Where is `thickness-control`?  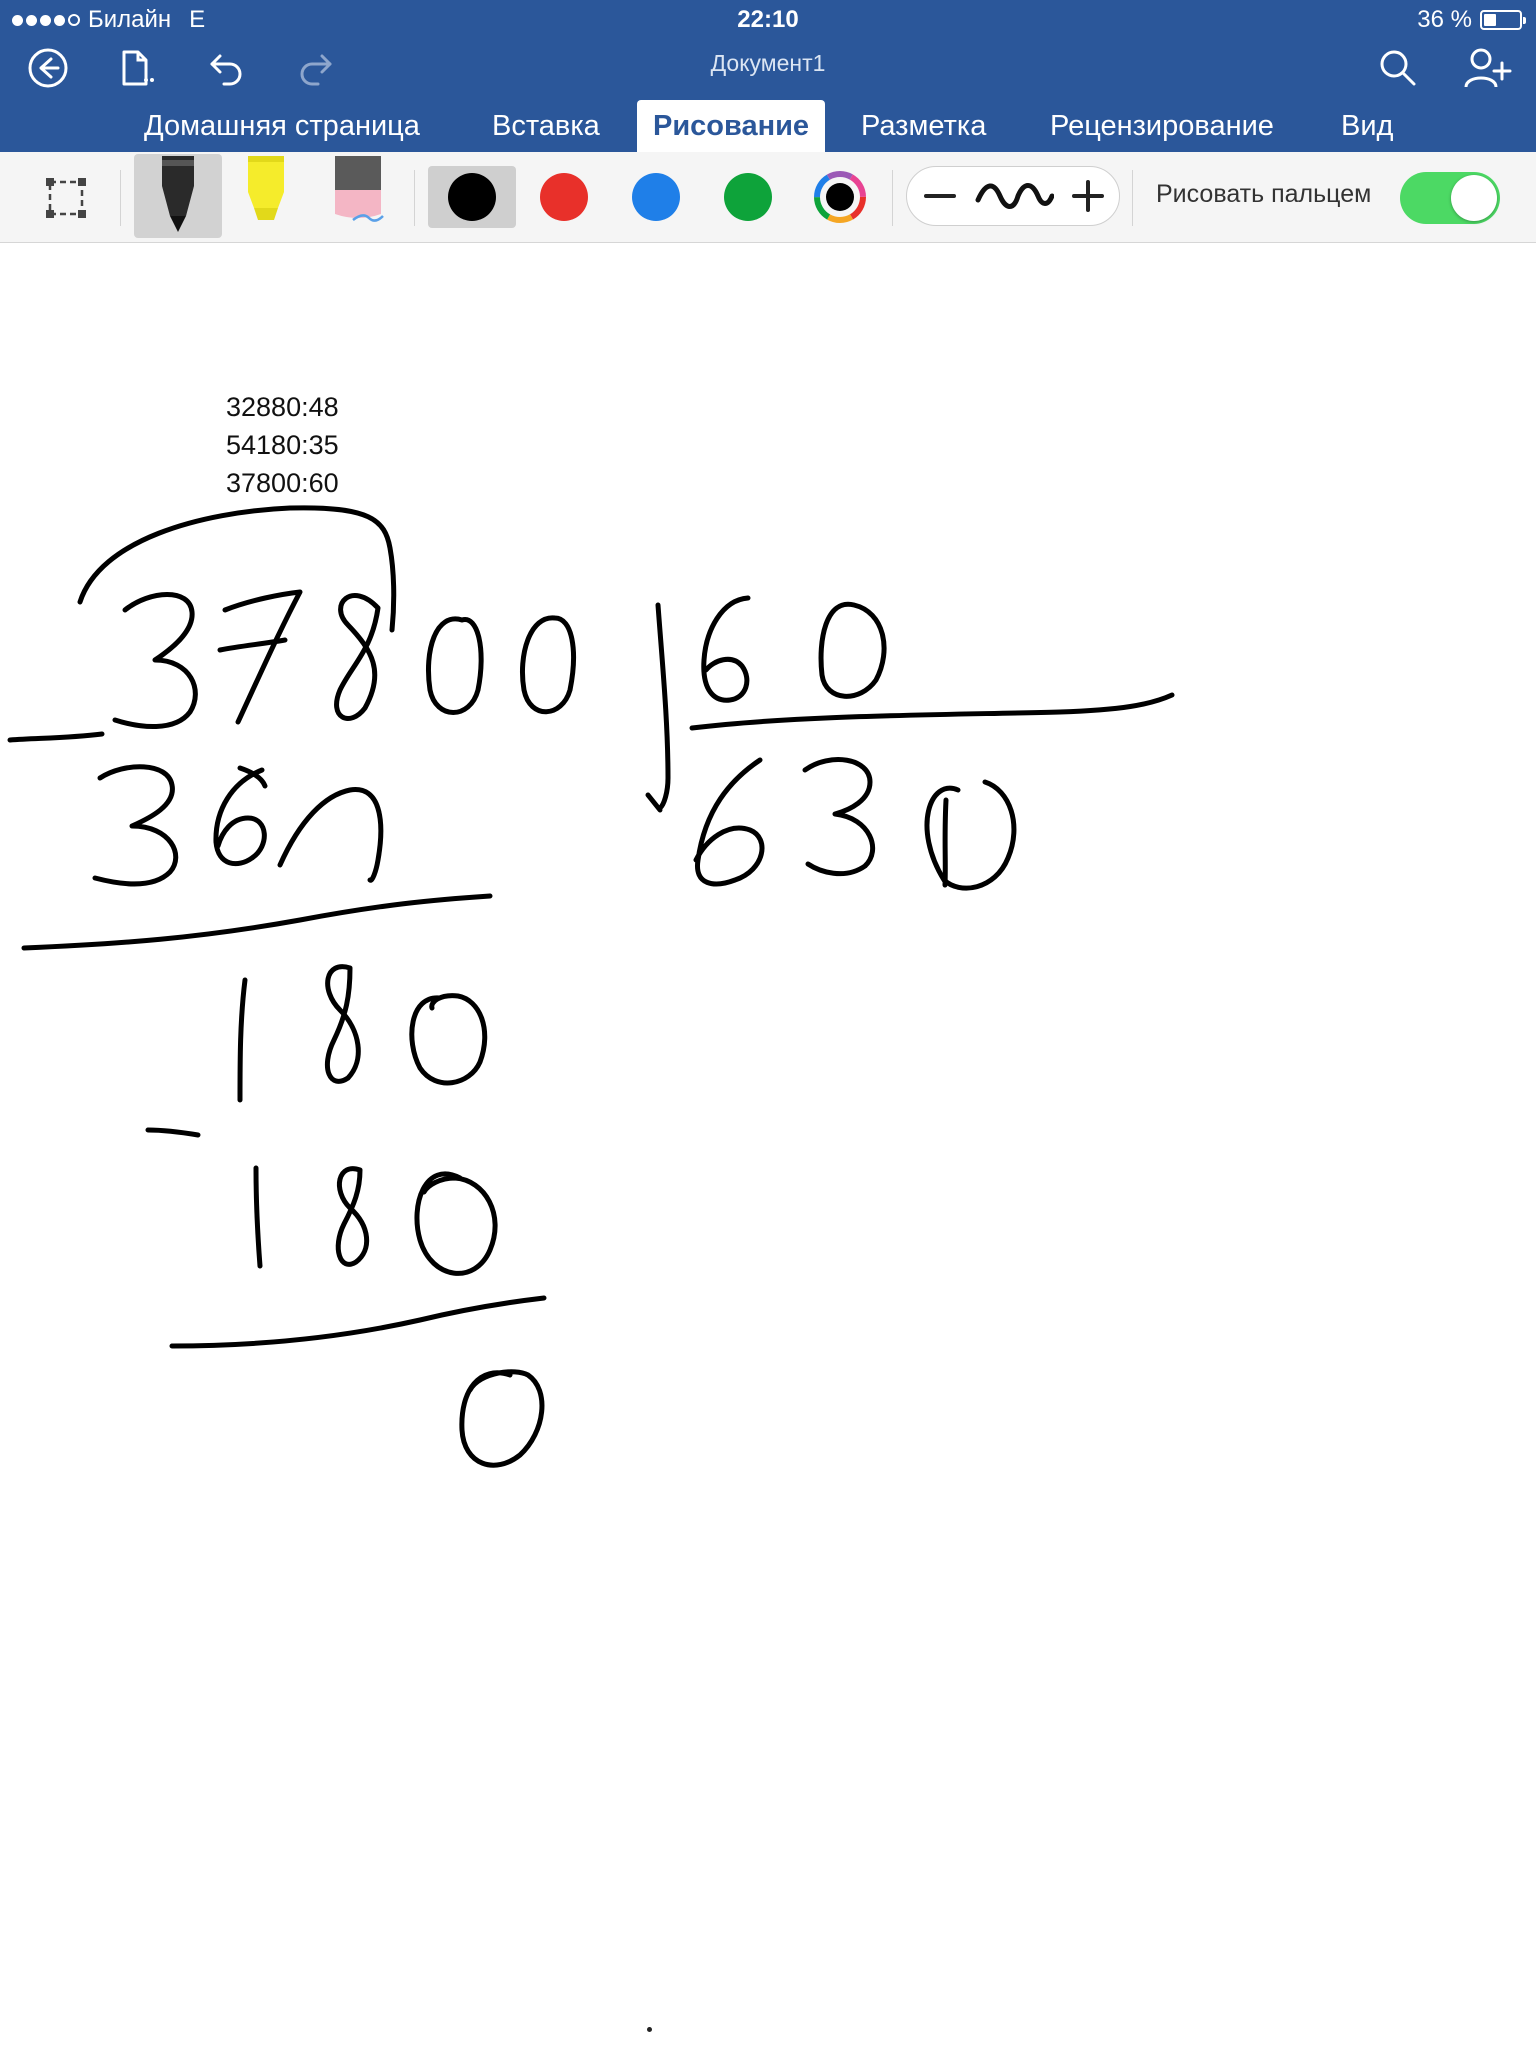 thickness-control is located at coordinates (1013, 196).